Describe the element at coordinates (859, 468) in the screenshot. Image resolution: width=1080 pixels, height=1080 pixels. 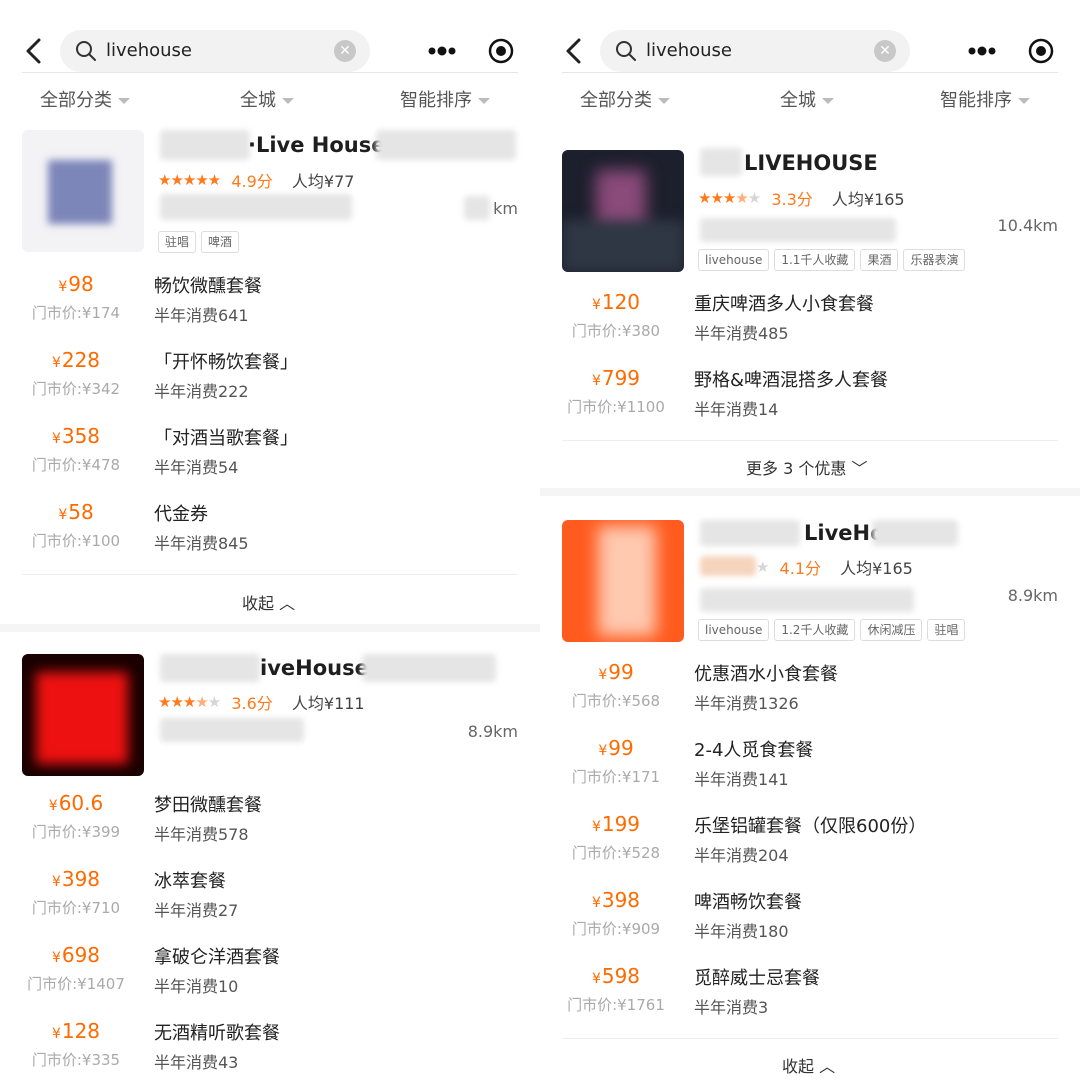
I see `chevron-down-icon: ﹀` at that location.